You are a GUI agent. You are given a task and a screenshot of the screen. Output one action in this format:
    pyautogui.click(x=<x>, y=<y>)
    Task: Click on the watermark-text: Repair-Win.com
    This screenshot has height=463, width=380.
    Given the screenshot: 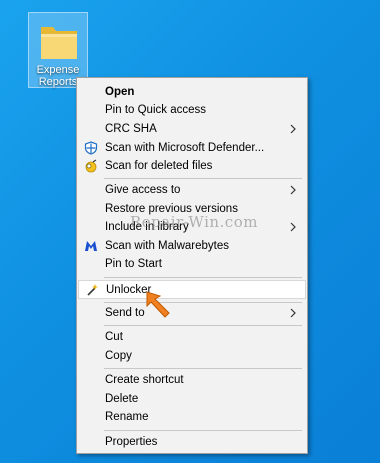 What is the action you would take?
    pyautogui.click(x=194, y=222)
    